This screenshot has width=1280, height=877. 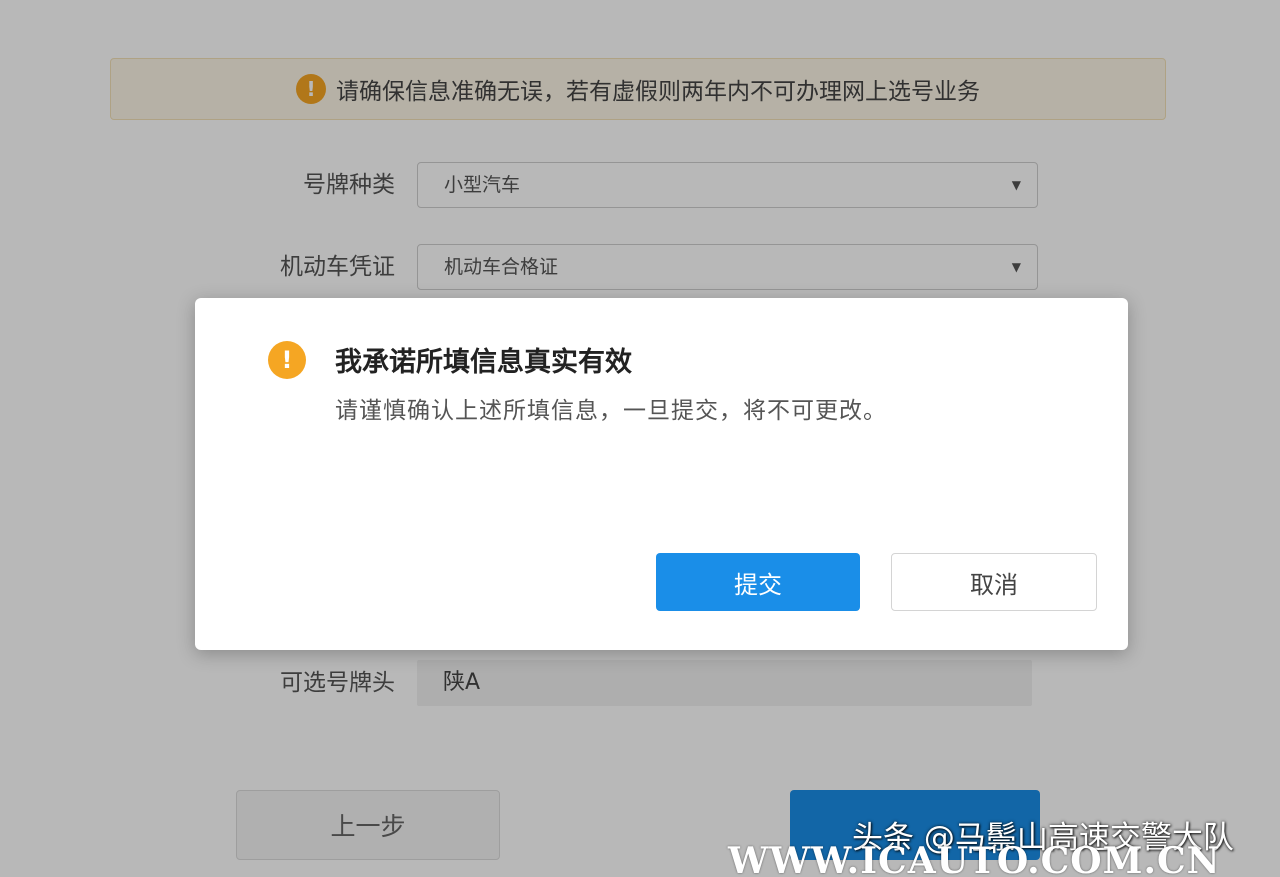 I want to click on exclamation-circle-icon: !, so click(x=287, y=360).